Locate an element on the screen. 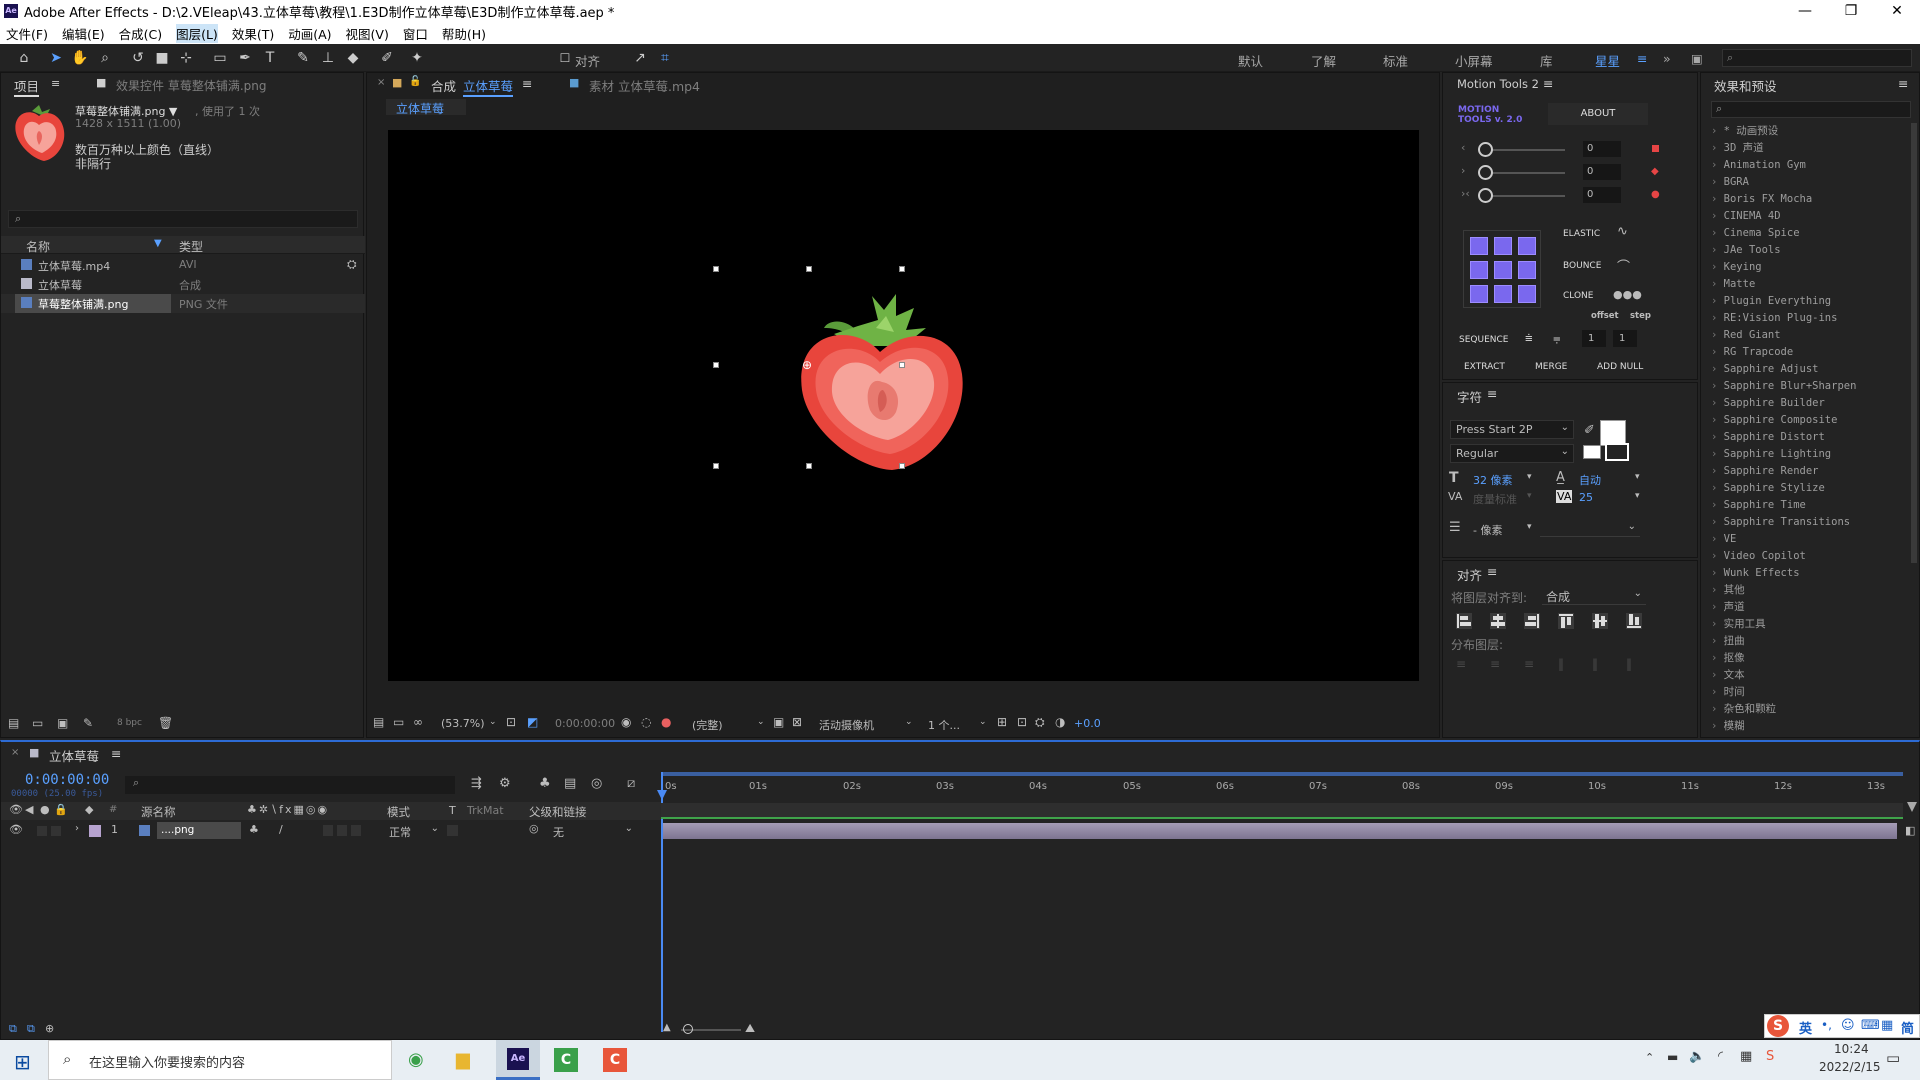 The height and width of the screenshot is (1080, 1920). align-horizontal-center-icon is located at coordinates (1498, 621).